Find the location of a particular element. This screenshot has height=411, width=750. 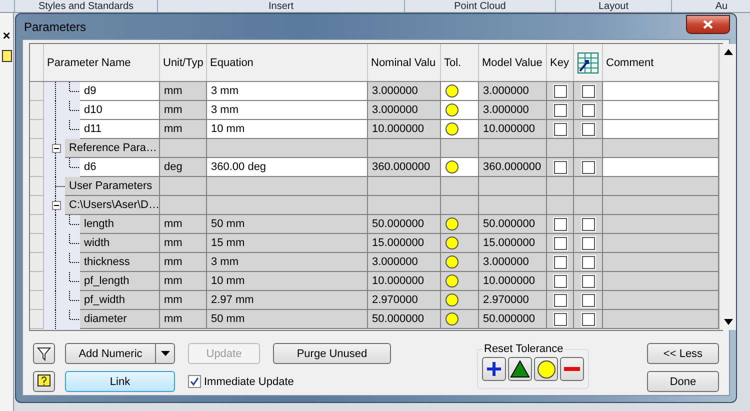

model-value-cell: 15.000000 is located at coordinates (513, 243).